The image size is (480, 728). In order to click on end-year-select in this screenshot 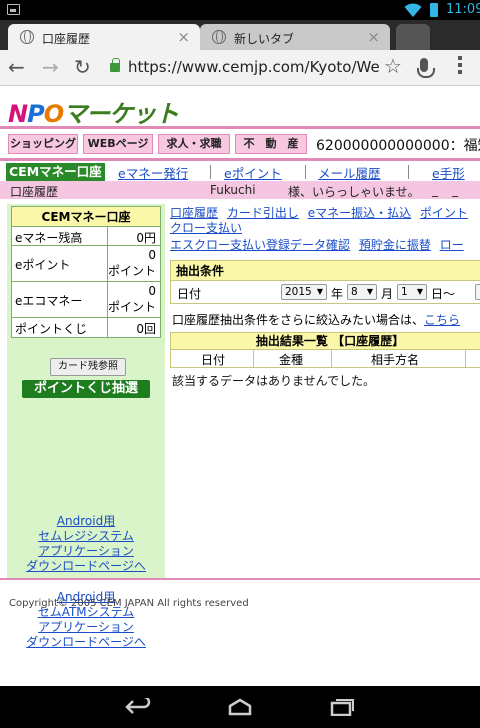, I will do `click(477, 292)`.